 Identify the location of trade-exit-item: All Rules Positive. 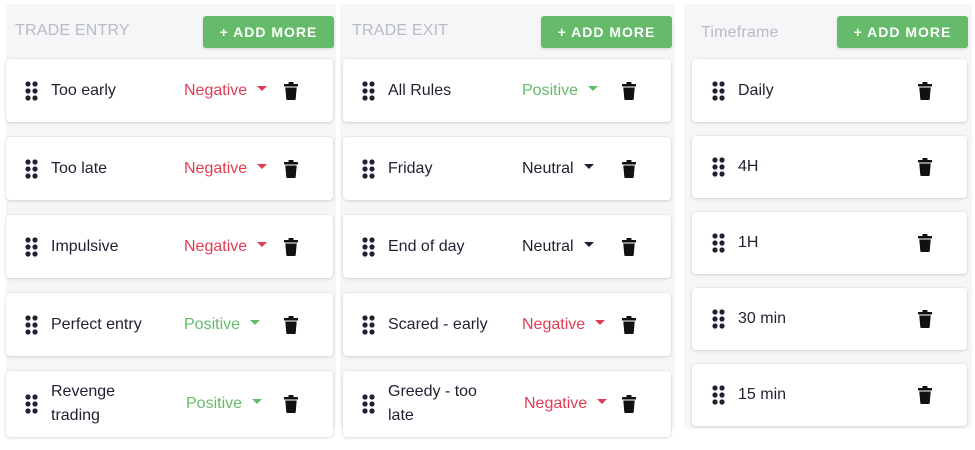
(507, 90).